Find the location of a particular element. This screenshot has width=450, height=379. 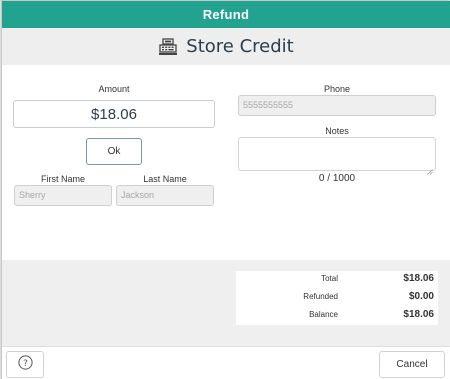

refunded-value: $0.00 is located at coordinates (421, 296).